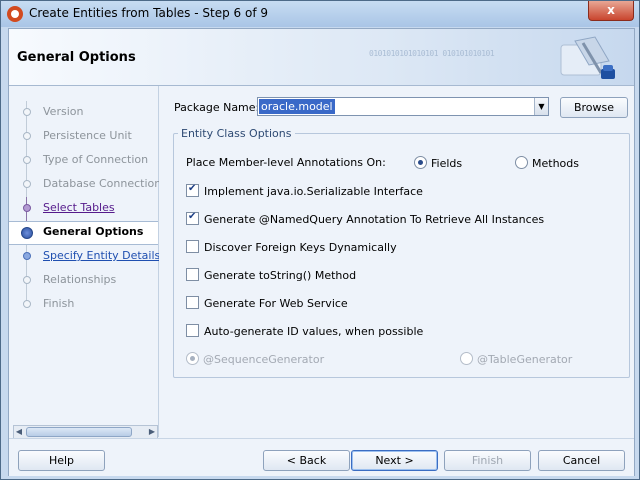  I want to click on entity-class-options-legend: Entity Class Options, so click(236, 133).